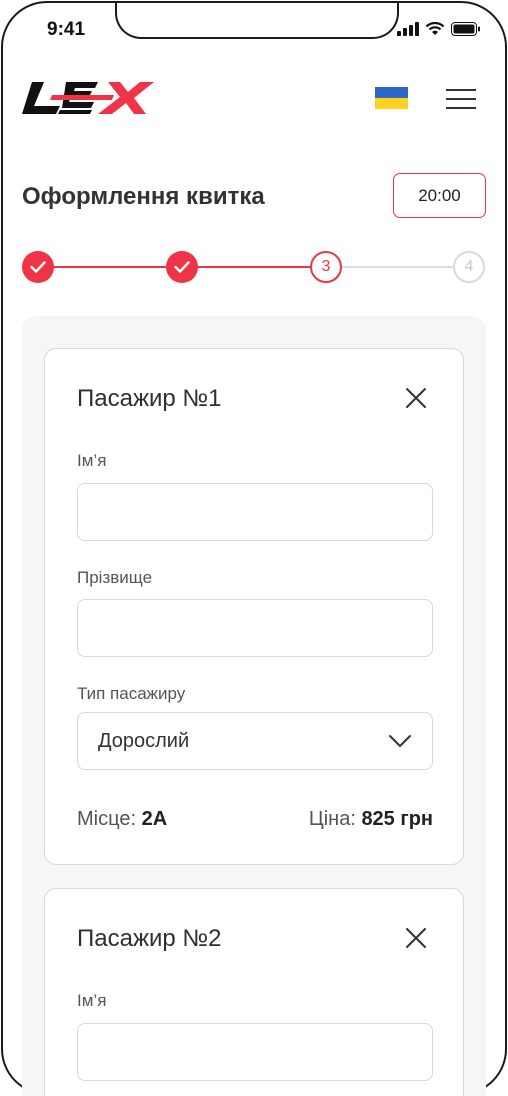 The image size is (508, 1096). I want to click on passenger-title: Пасажир №1, so click(149, 398).